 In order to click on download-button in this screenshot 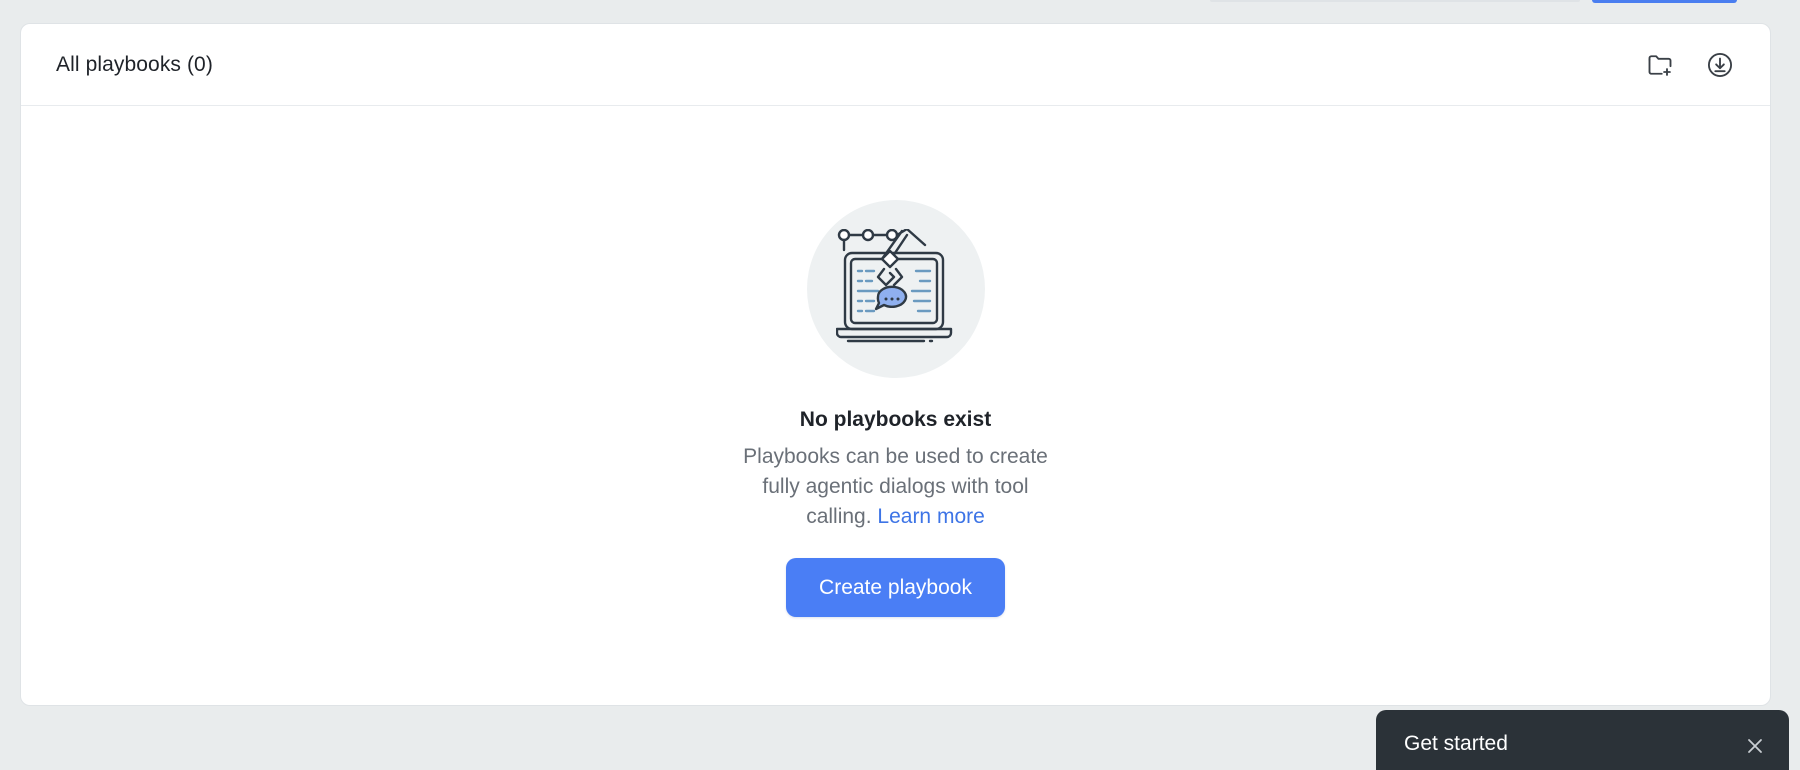, I will do `click(1720, 65)`.